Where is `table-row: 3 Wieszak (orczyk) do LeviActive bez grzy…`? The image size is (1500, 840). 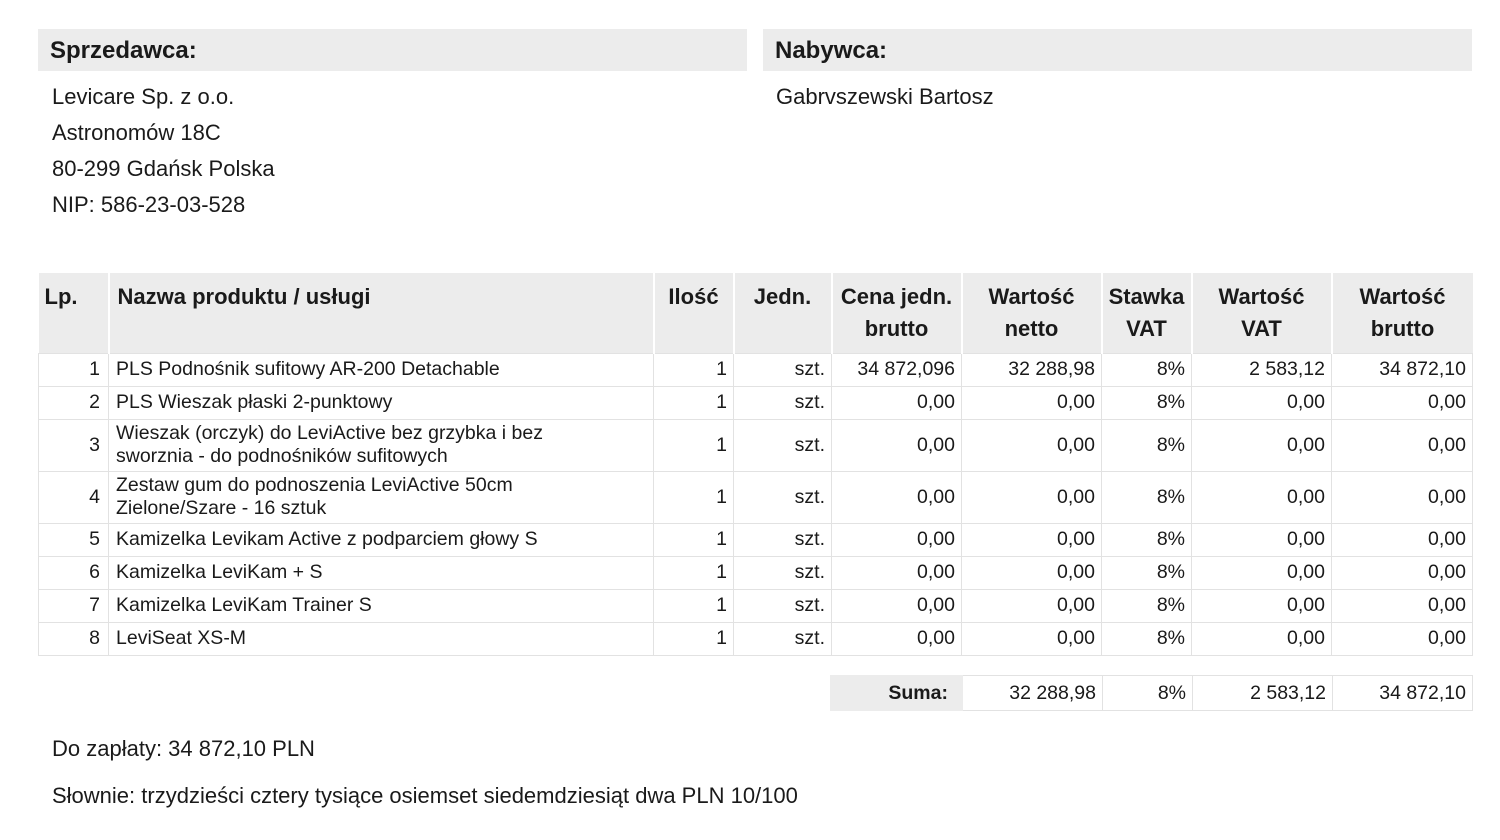 table-row: 3 Wieszak (orczyk) do LeviActive bez grzy… is located at coordinates (755, 445).